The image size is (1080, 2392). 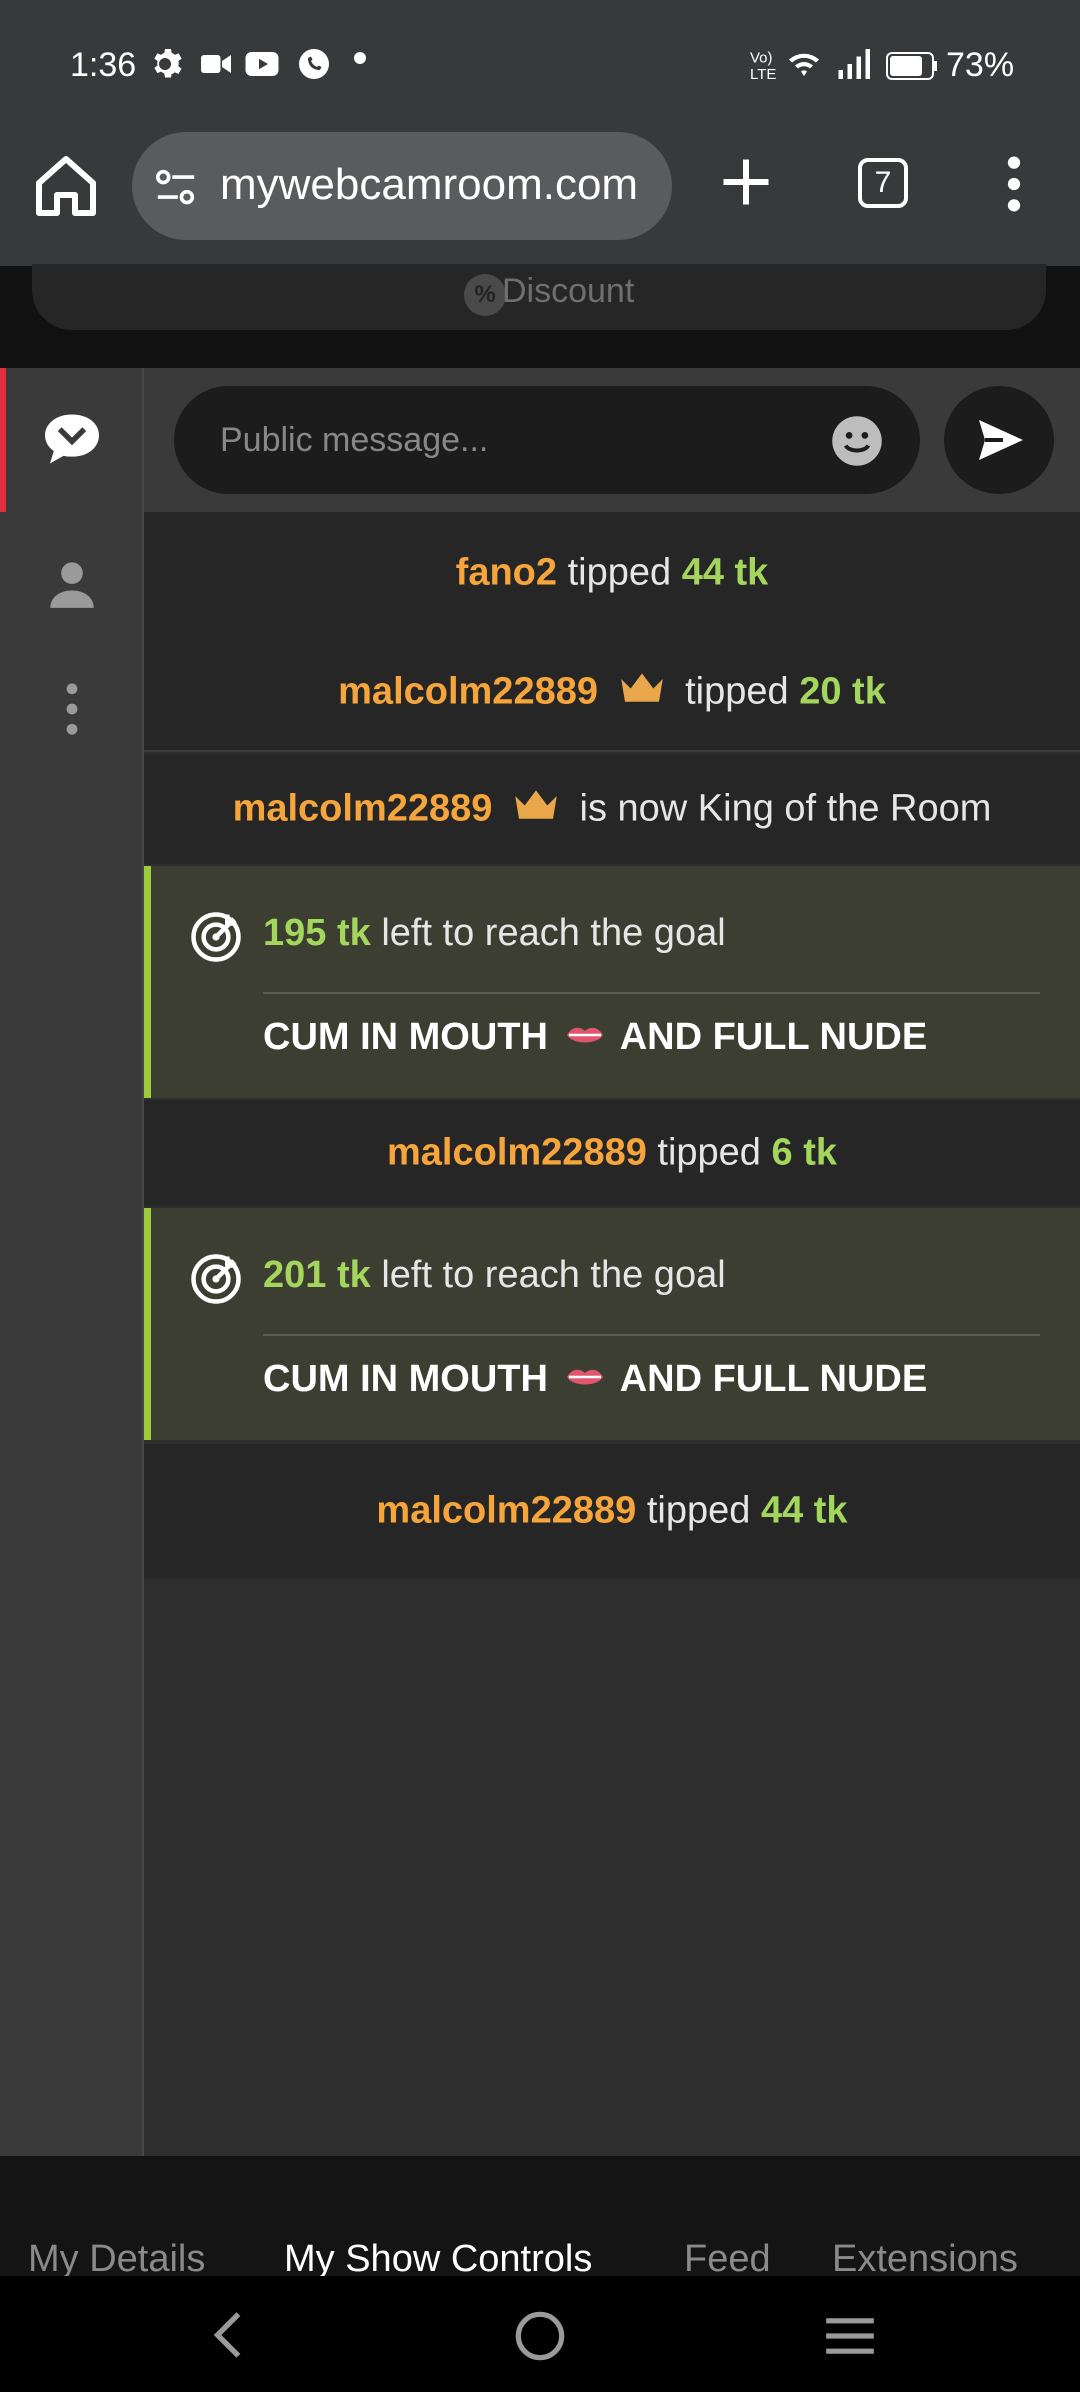 I want to click on chat-message-tip: malcolm22889 tipped 20 tk, so click(x=612, y=693).